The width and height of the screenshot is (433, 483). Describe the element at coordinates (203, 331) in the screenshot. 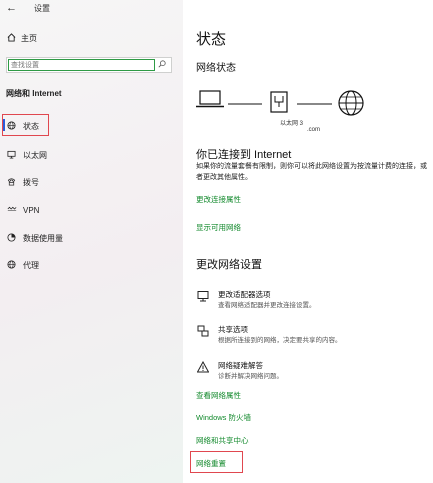

I see `sharing-icon` at that location.